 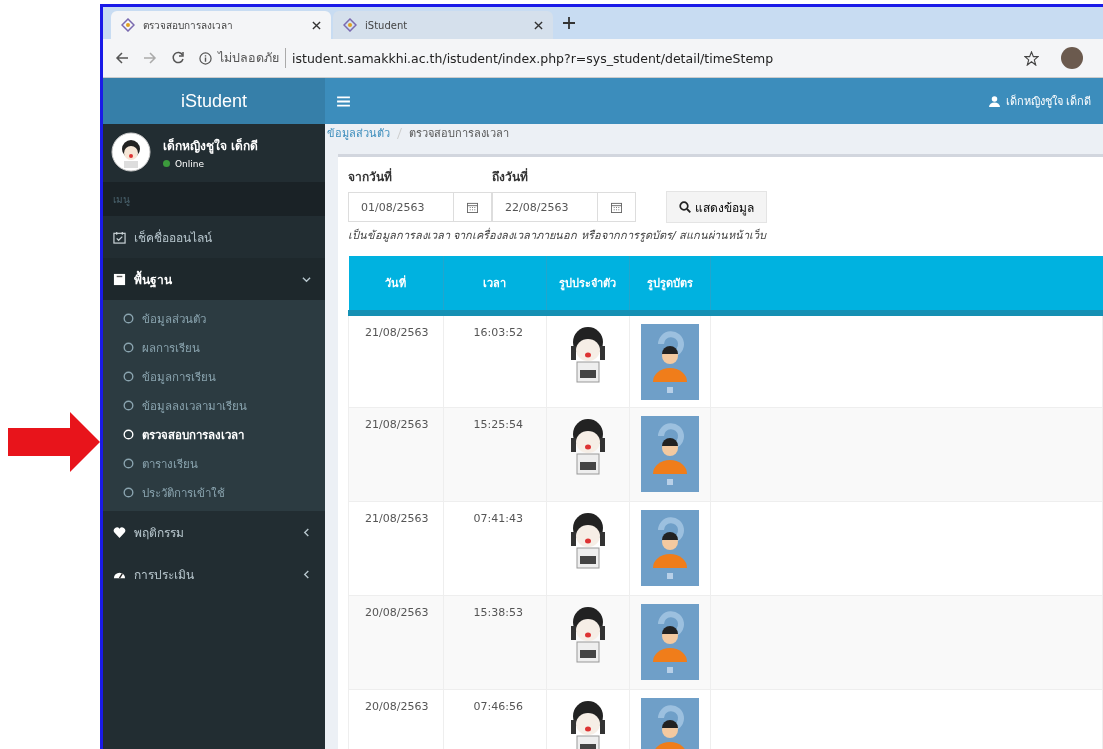 What do you see at coordinates (558, 235) in the screenshot?
I see `info-note: เป็นข้อมูลการลงเวลา จากเครื่องลงเวลาภายนอก หรือจากการรูดบัตร/ สแกนผ่านหน้าเว็บ` at bounding box center [558, 235].